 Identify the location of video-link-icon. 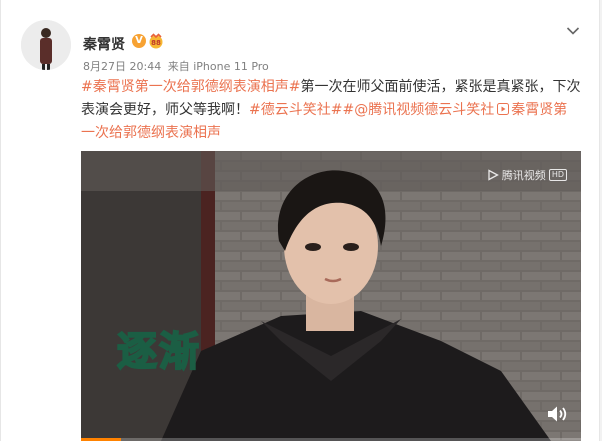
(503, 109).